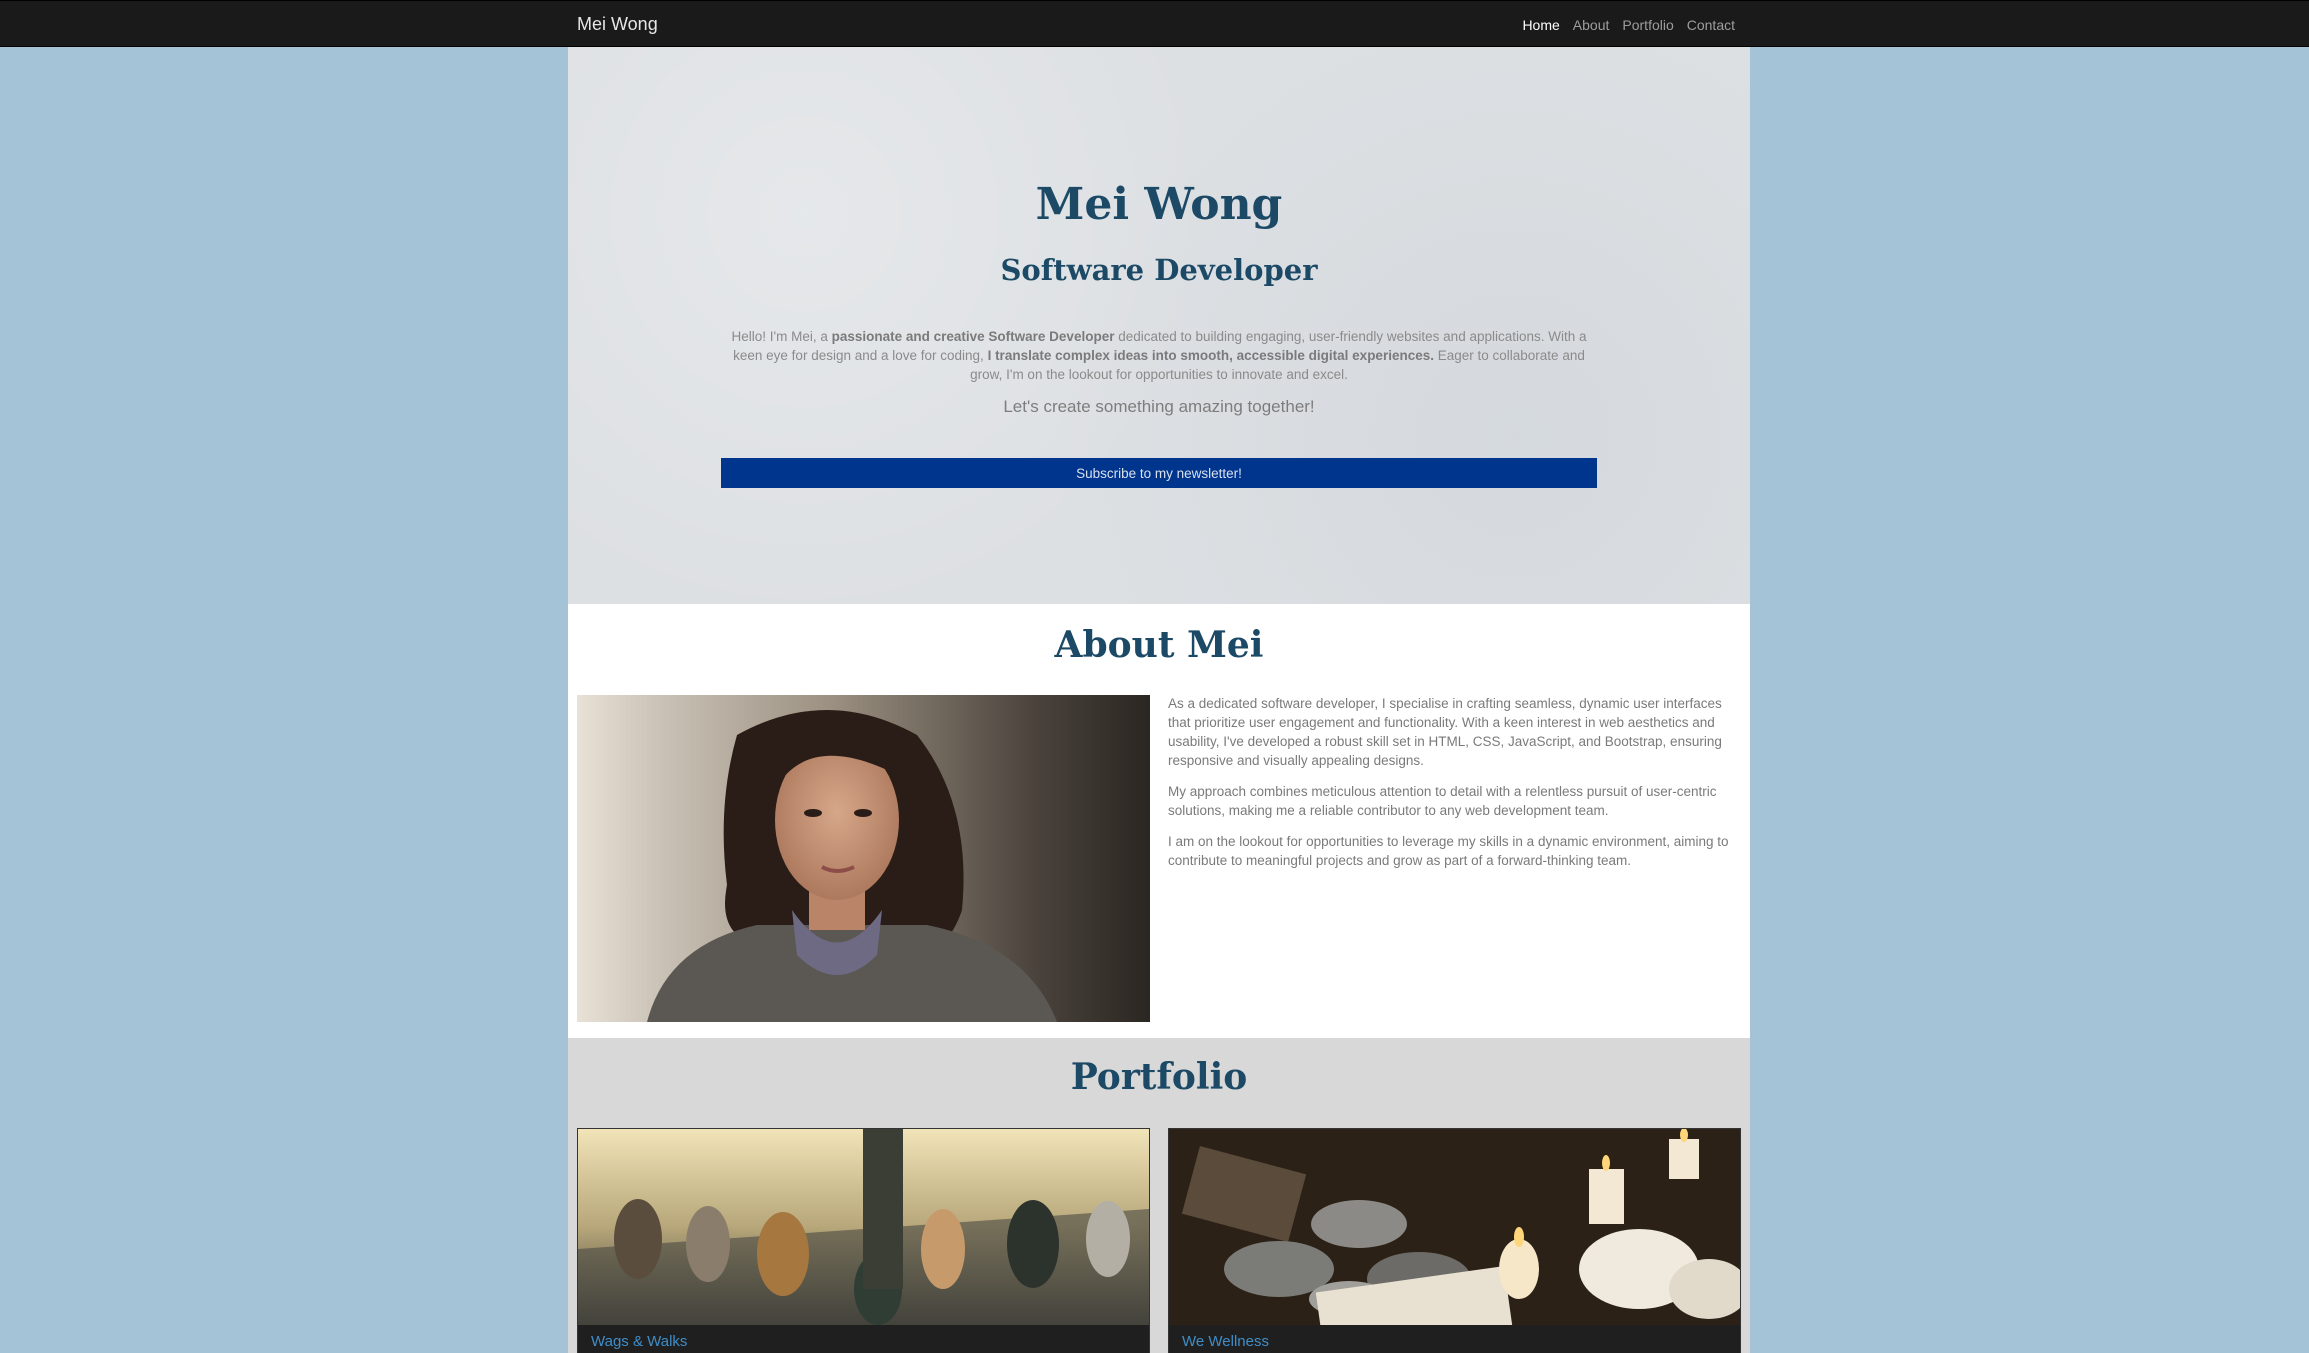 Image resolution: width=2309 pixels, height=1353 pixels. Describe the element at coordinates (1159, 204) in the screenshot. I see `hero-title: Mei Wong` at that location.